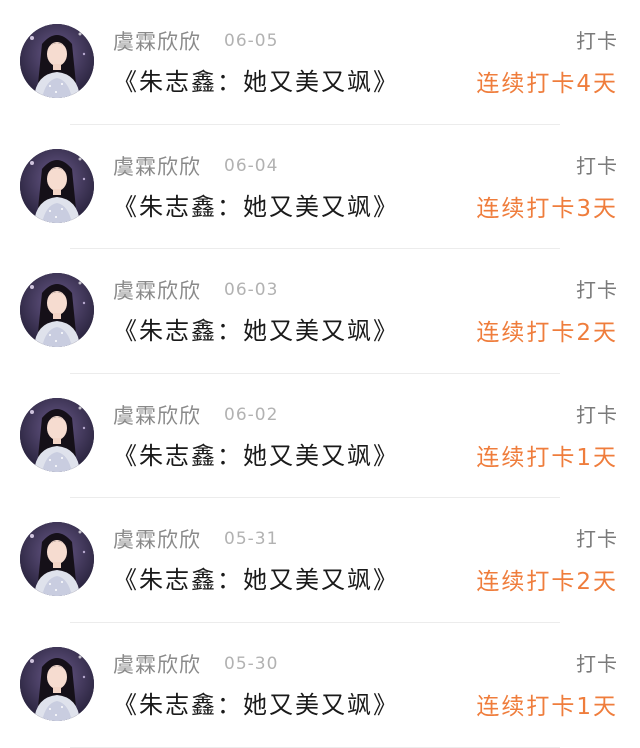 This screenshot has width=640, height=748. Describe the element at coordinates (251, 290) in the screenshot. I see `checkin-date: 06-03` at that location.